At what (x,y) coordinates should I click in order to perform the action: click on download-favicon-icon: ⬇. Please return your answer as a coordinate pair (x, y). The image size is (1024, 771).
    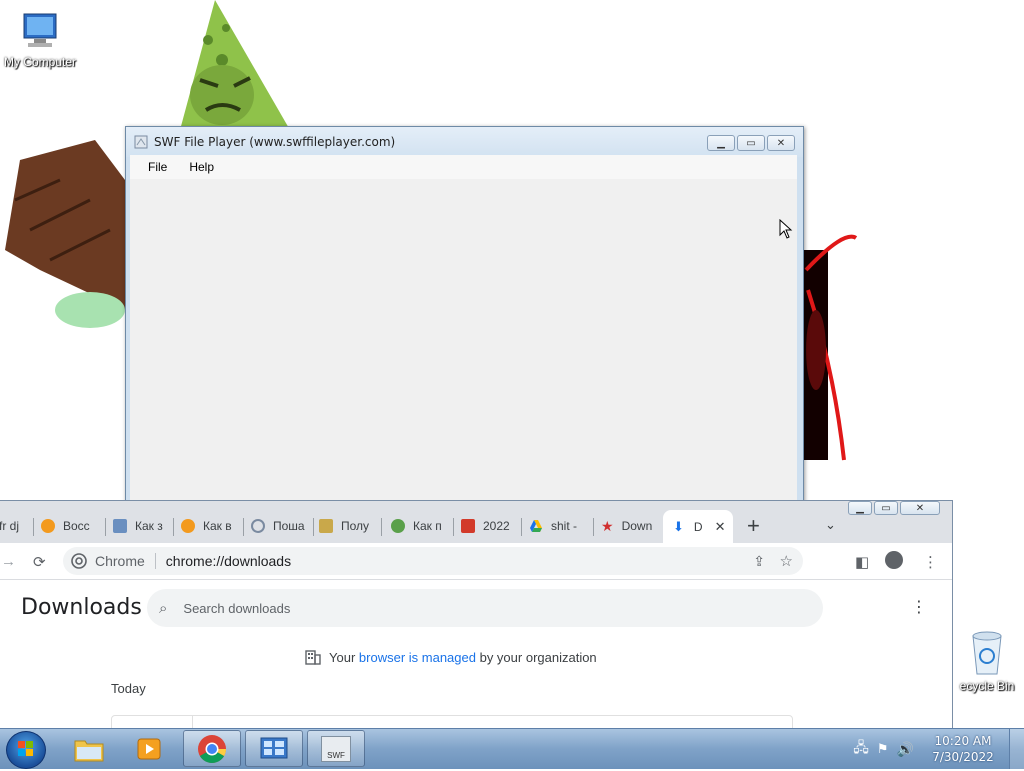
    Looking at the image, I should click on (678, 526).